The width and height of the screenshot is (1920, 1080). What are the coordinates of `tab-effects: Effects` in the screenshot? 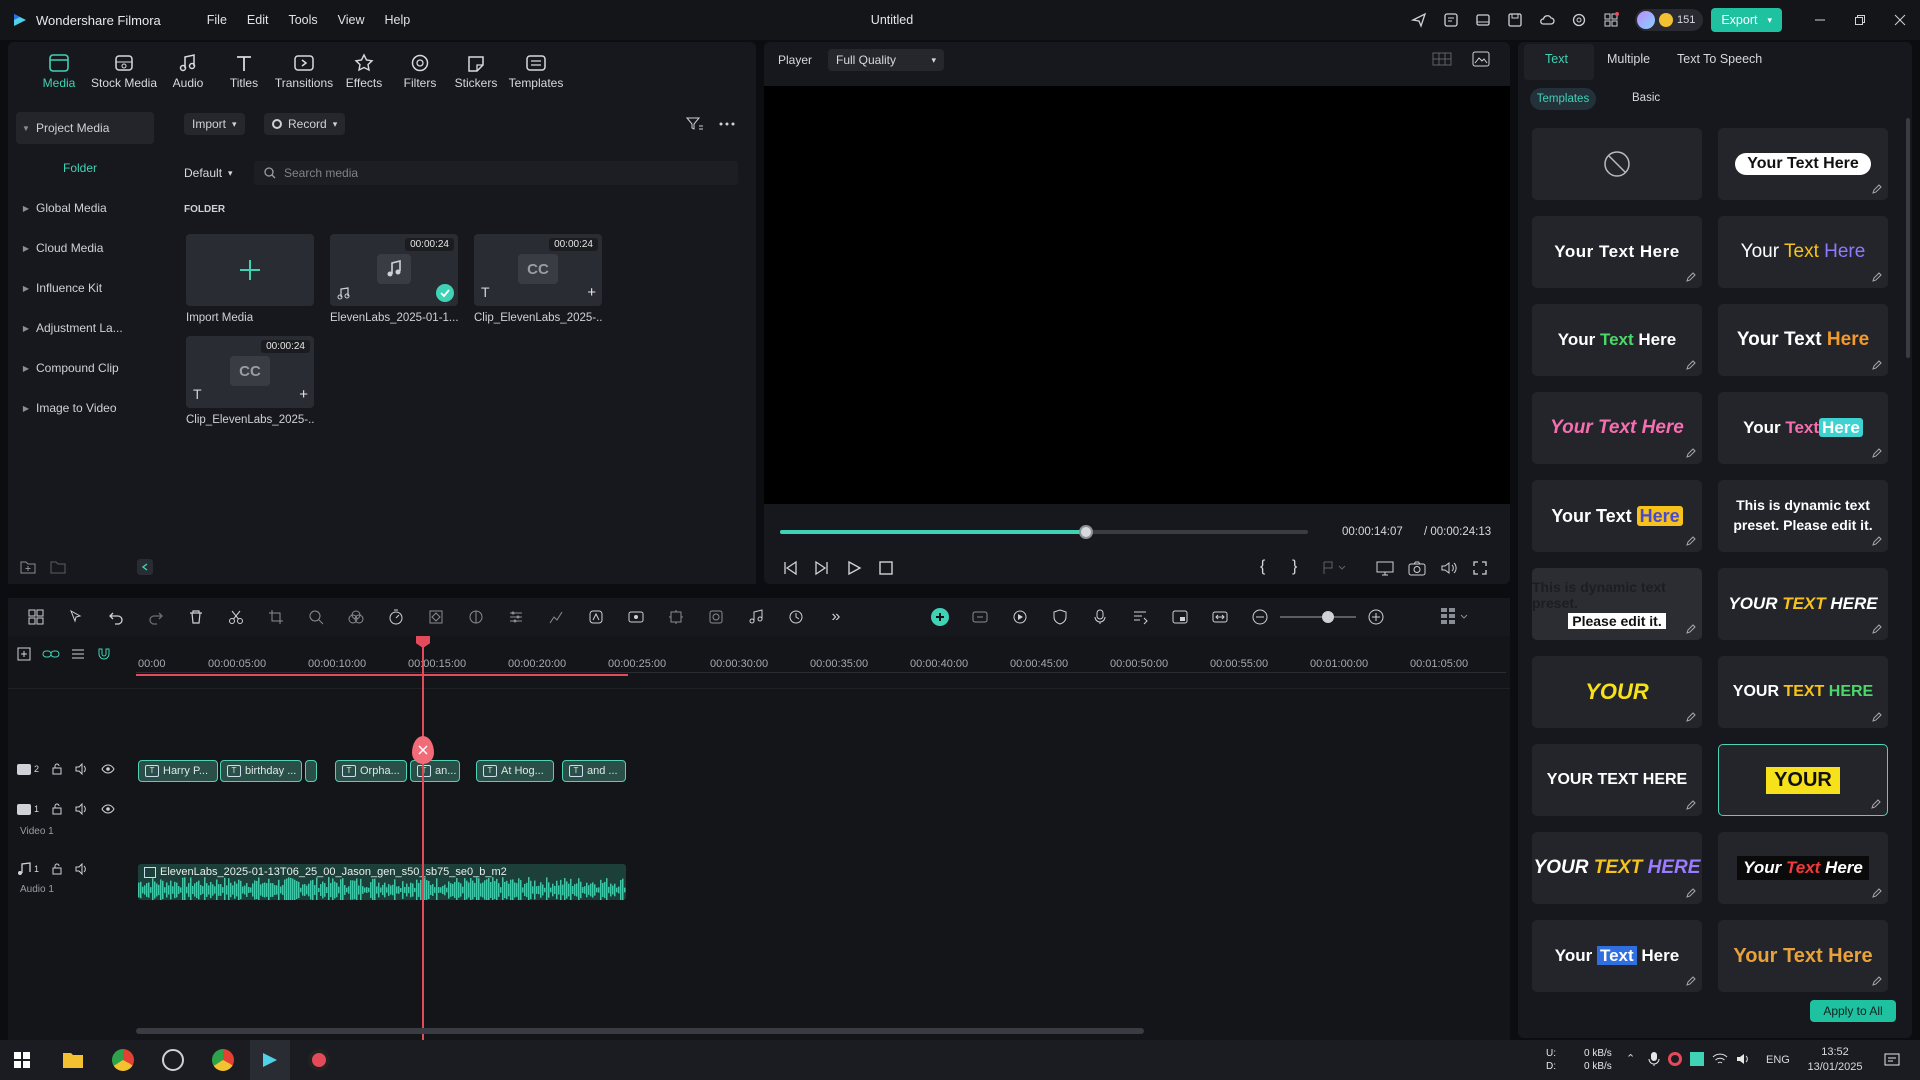 It's located at (364, 71).